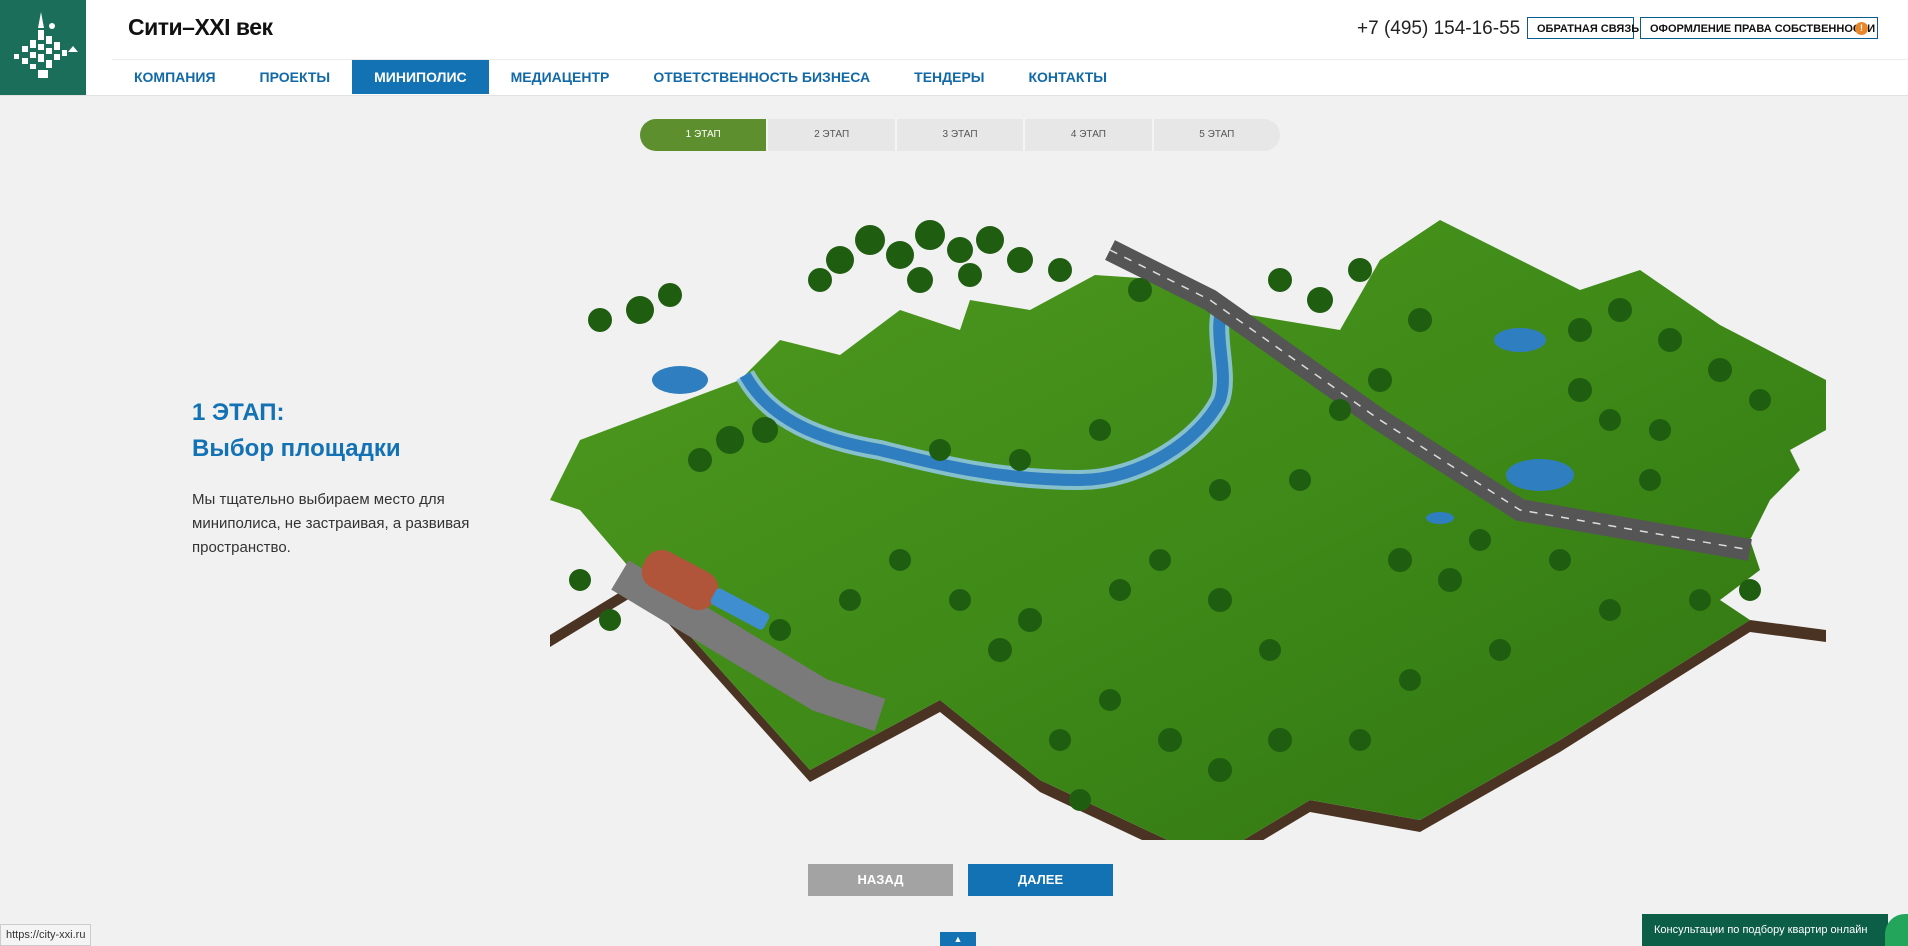 This screenshot has height=946, width=1908. What do you see at coordinates (1765, 930) in the screenshot?
I see `consult-chat-button: Консультации по подбору квартир онлайн` at bounding box center [1765, 930].